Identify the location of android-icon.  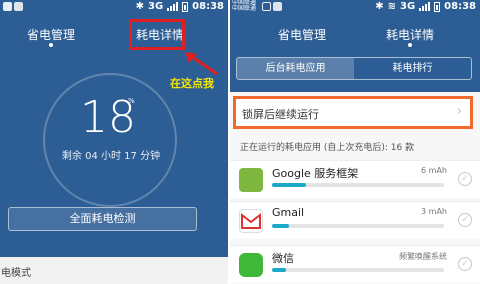
(251, 180).